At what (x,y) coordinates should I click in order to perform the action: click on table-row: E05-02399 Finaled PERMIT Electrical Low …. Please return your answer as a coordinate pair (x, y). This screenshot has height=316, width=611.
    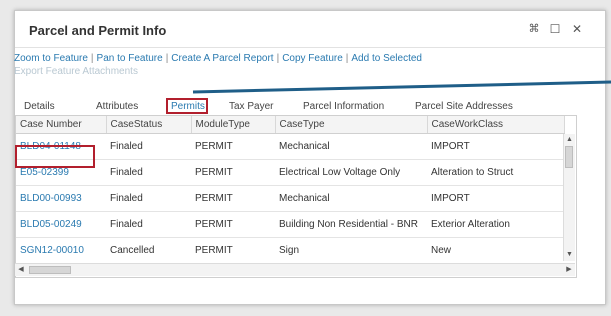
    Looking at the image, I should click on (290, 172).